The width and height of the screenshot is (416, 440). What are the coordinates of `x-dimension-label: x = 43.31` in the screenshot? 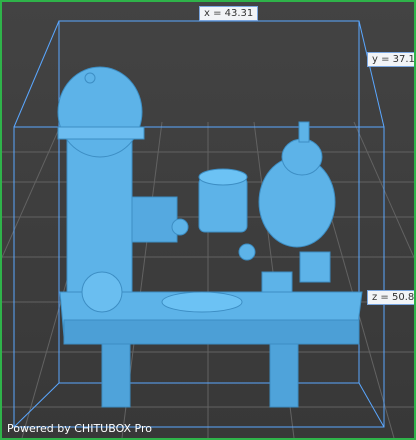 It's located at (229, 13).